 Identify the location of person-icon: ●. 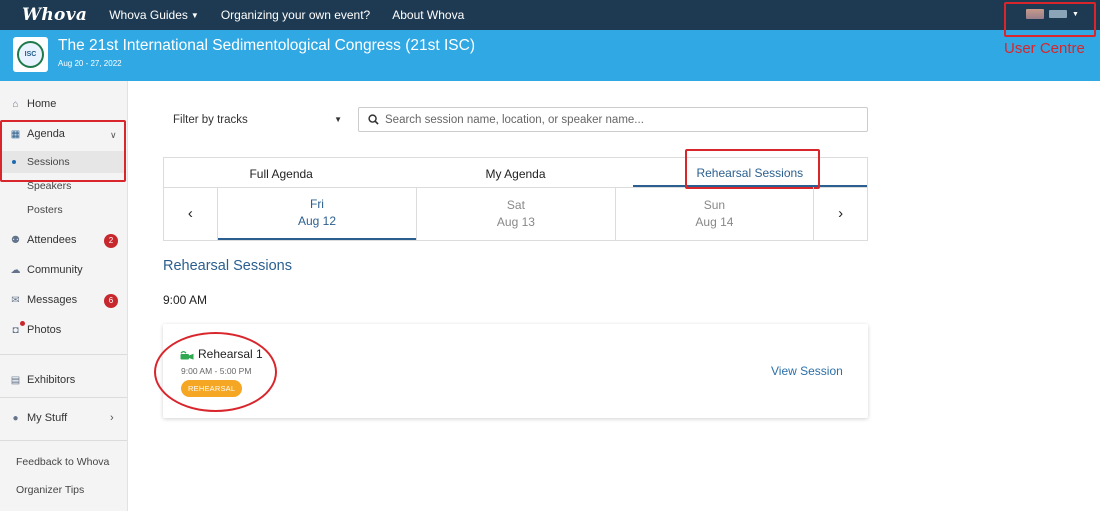
(15, 418).